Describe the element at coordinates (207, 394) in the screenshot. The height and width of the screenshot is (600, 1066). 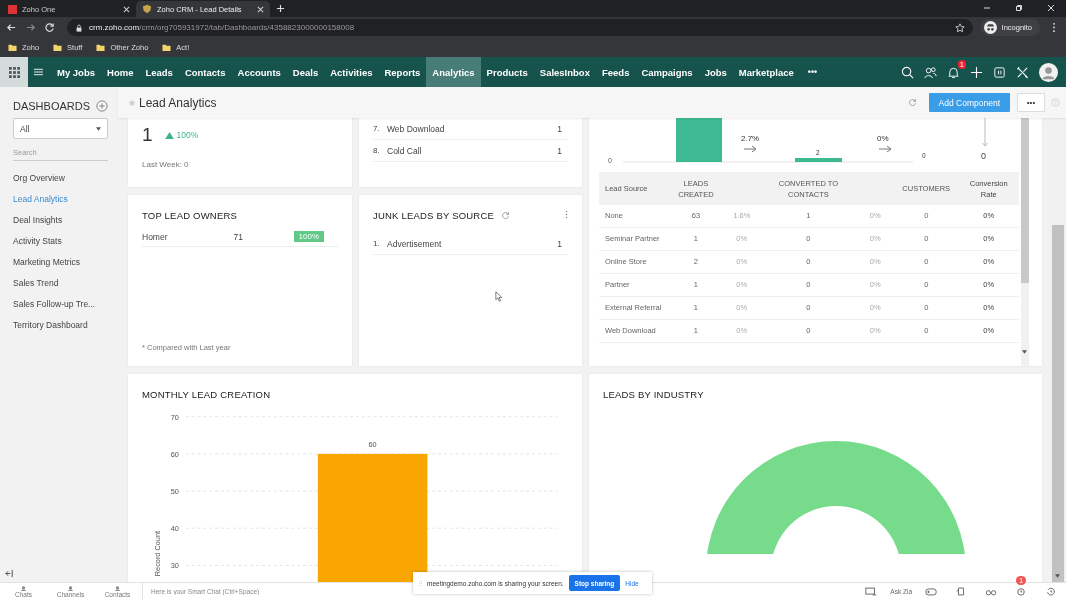
I see `card-title: MONTHLY LEAD CREATION` at that location.